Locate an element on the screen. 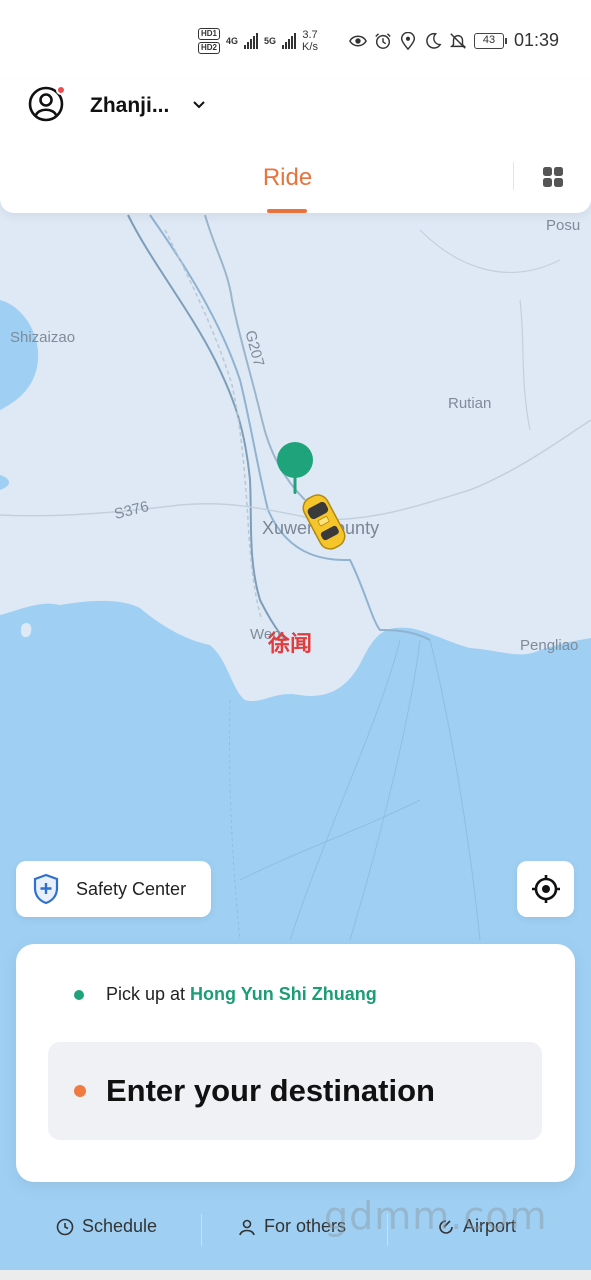 The height and width of the screenshot is (1280, 591). pickup-location-row: Pick up at Hong Yun Shi Zhuang is located at coordinates (225, 994).